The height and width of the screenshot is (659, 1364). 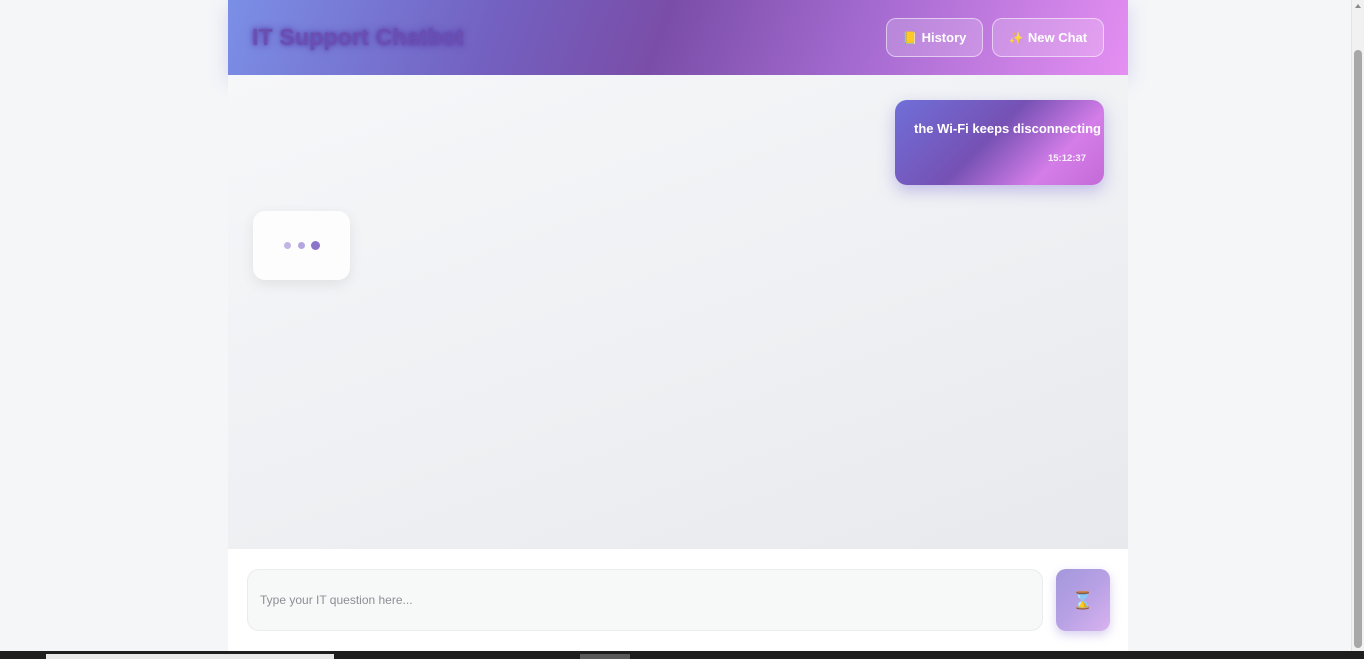 I want to click on typing-indicator, so click(x=301, y=245).